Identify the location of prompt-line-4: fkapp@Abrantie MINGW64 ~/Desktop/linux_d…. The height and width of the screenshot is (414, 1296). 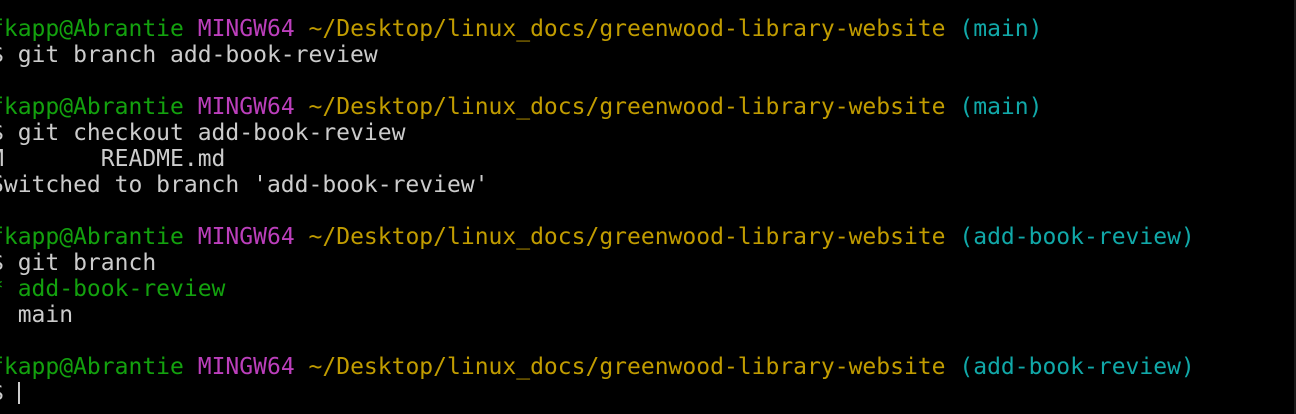
(597, 367).